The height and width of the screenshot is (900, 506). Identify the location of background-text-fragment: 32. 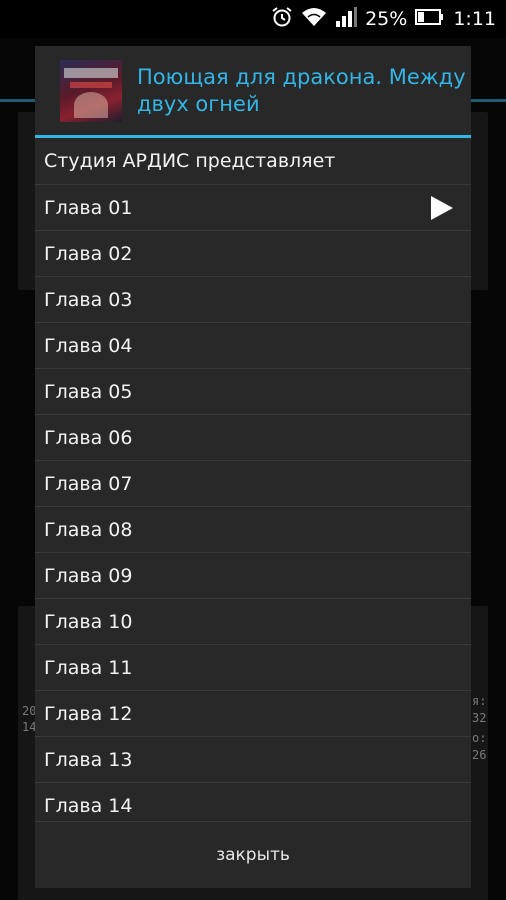
(479, 718).